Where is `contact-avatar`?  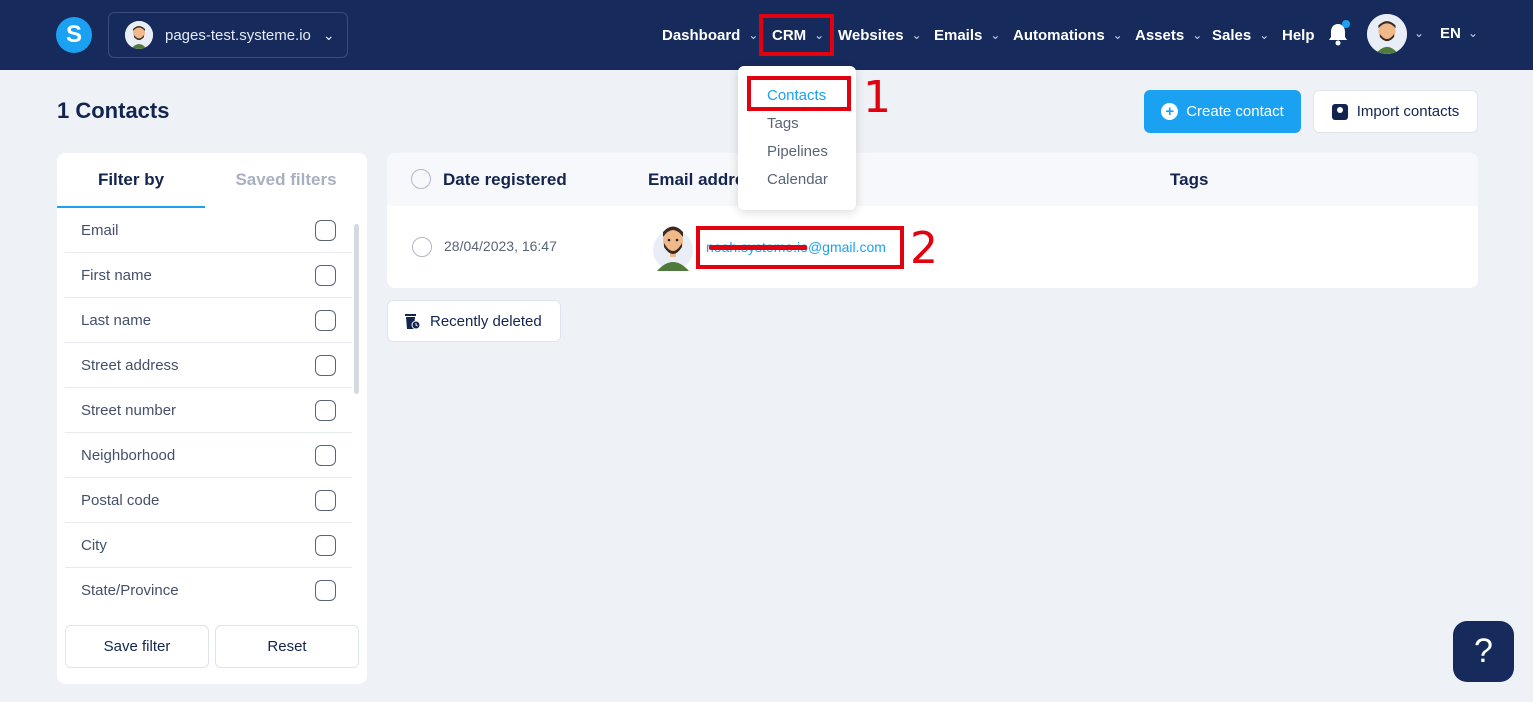
contact-avatar is located at coordinates (673, 248).